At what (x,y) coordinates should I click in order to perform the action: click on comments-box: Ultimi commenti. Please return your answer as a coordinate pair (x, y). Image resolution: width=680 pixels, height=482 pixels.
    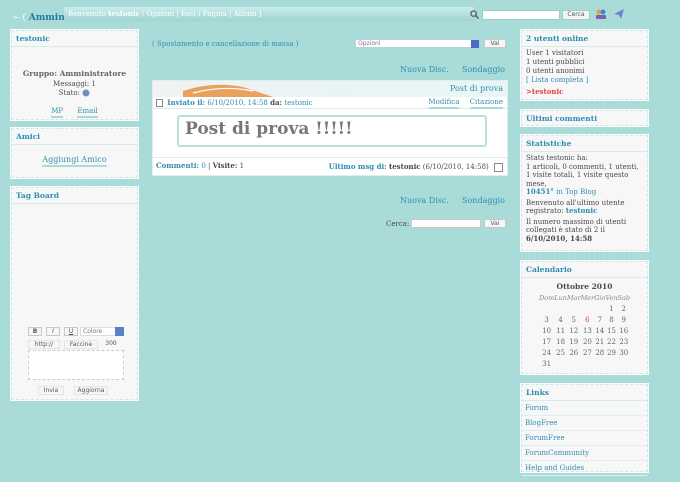
    Looking at the image, I should click on (584, 118).